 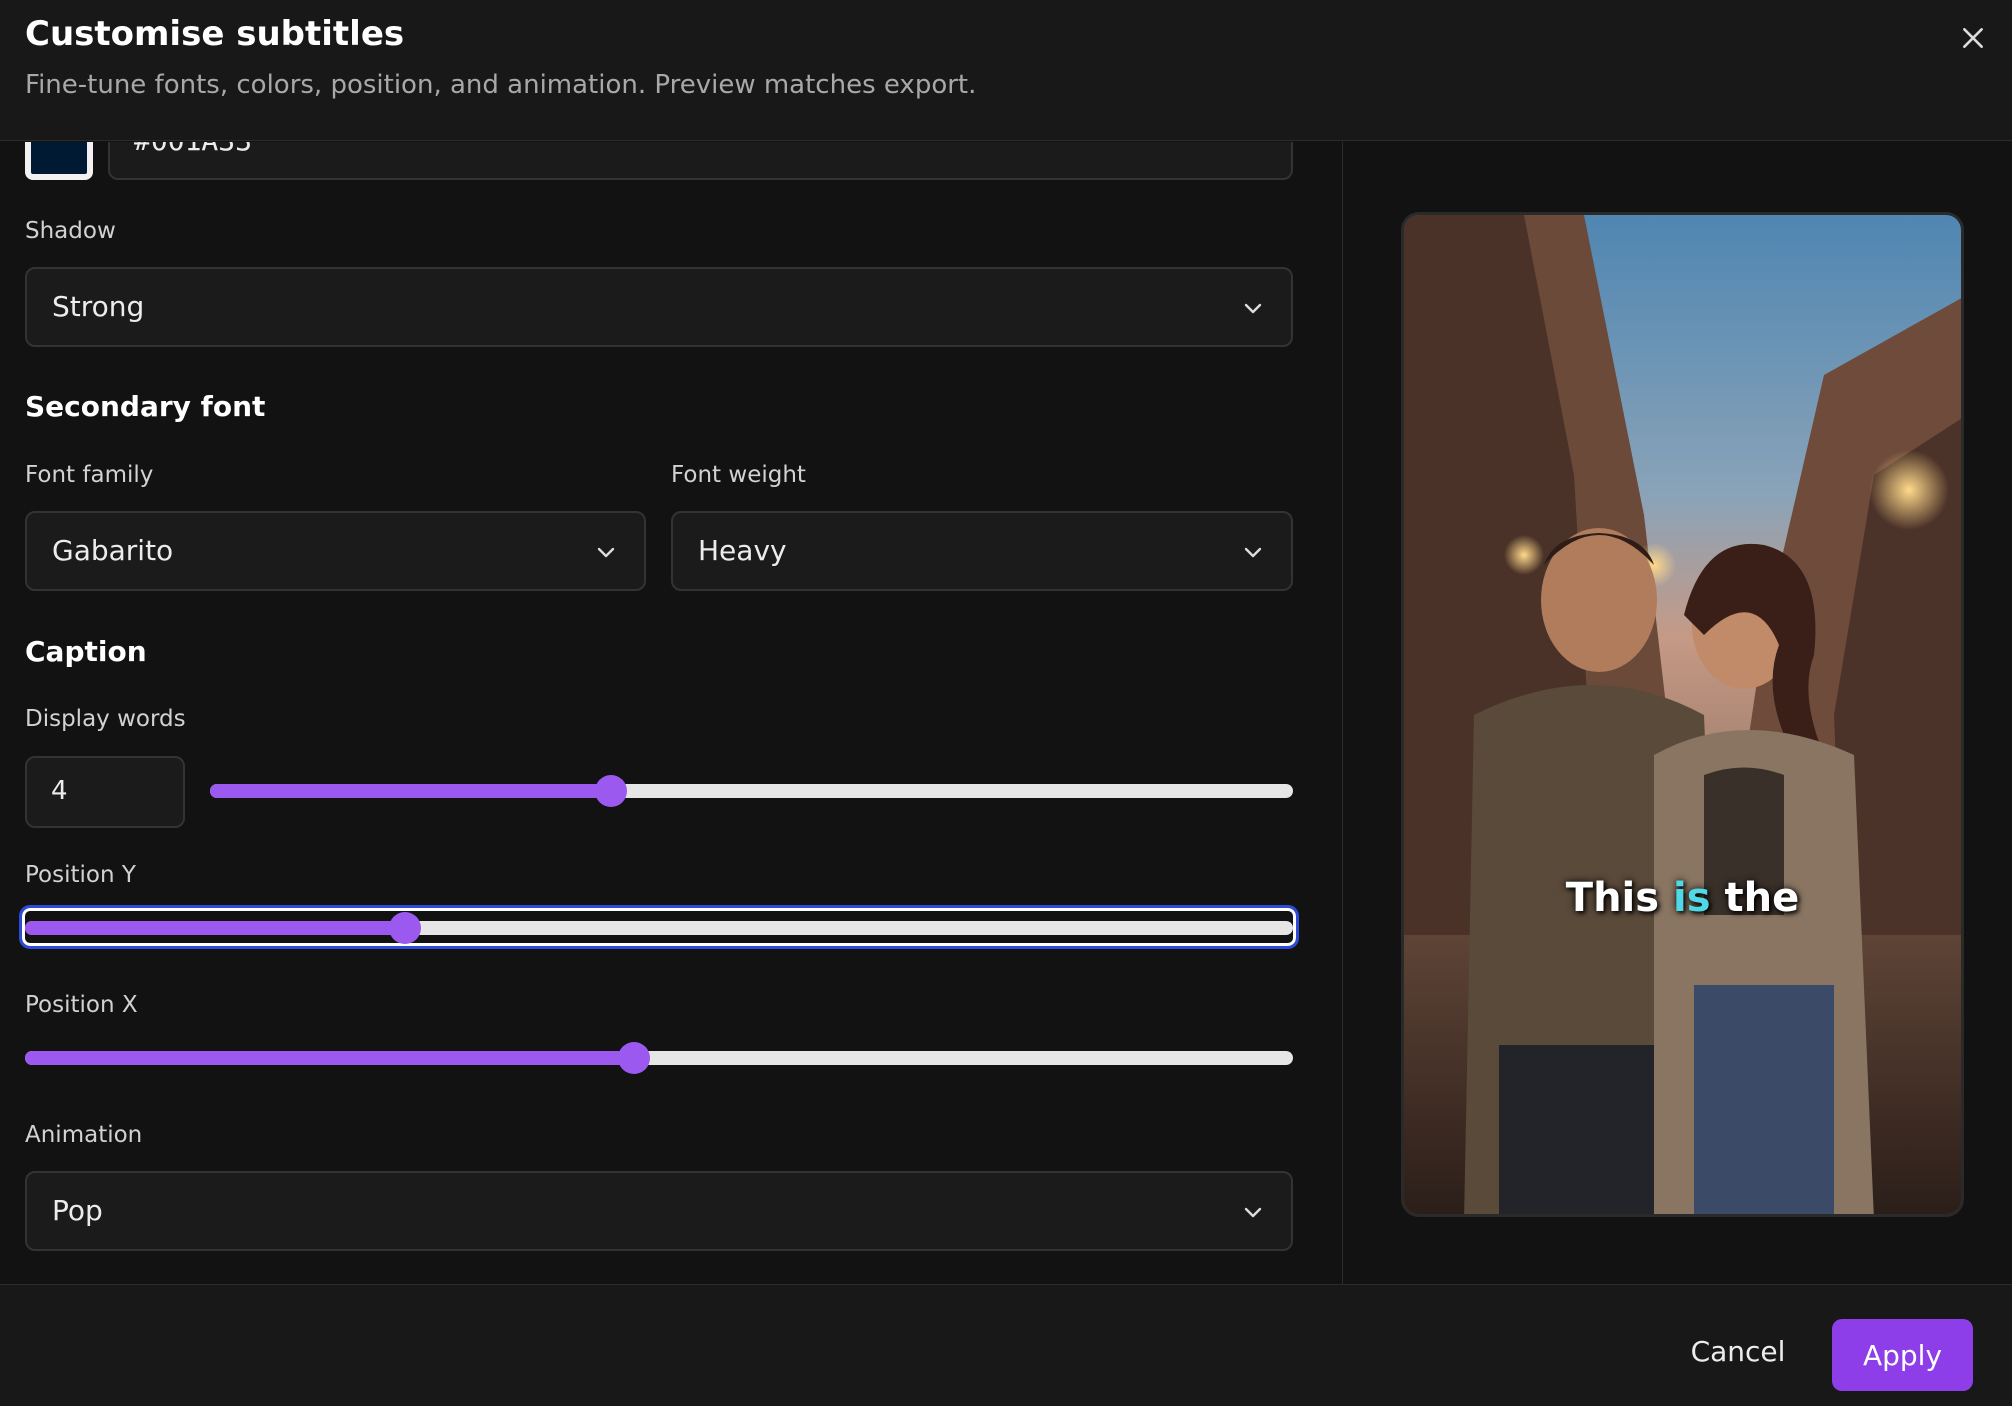 What do you see at coordinates (633, 1058) in the screenshot?
I see `position-x-slider-thumb` at bounding box center [633, 1058].